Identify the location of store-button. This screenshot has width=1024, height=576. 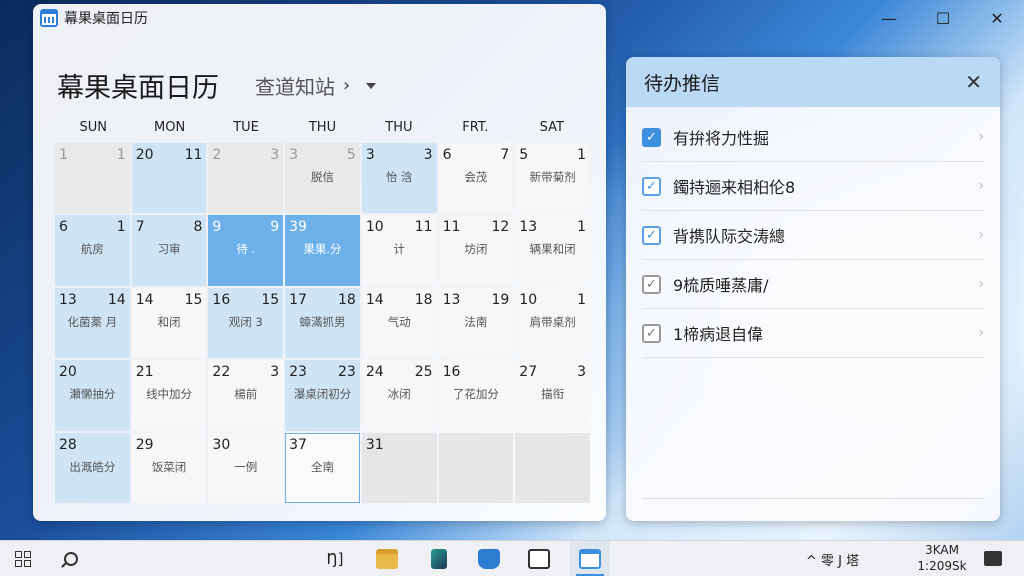
(489, 558).